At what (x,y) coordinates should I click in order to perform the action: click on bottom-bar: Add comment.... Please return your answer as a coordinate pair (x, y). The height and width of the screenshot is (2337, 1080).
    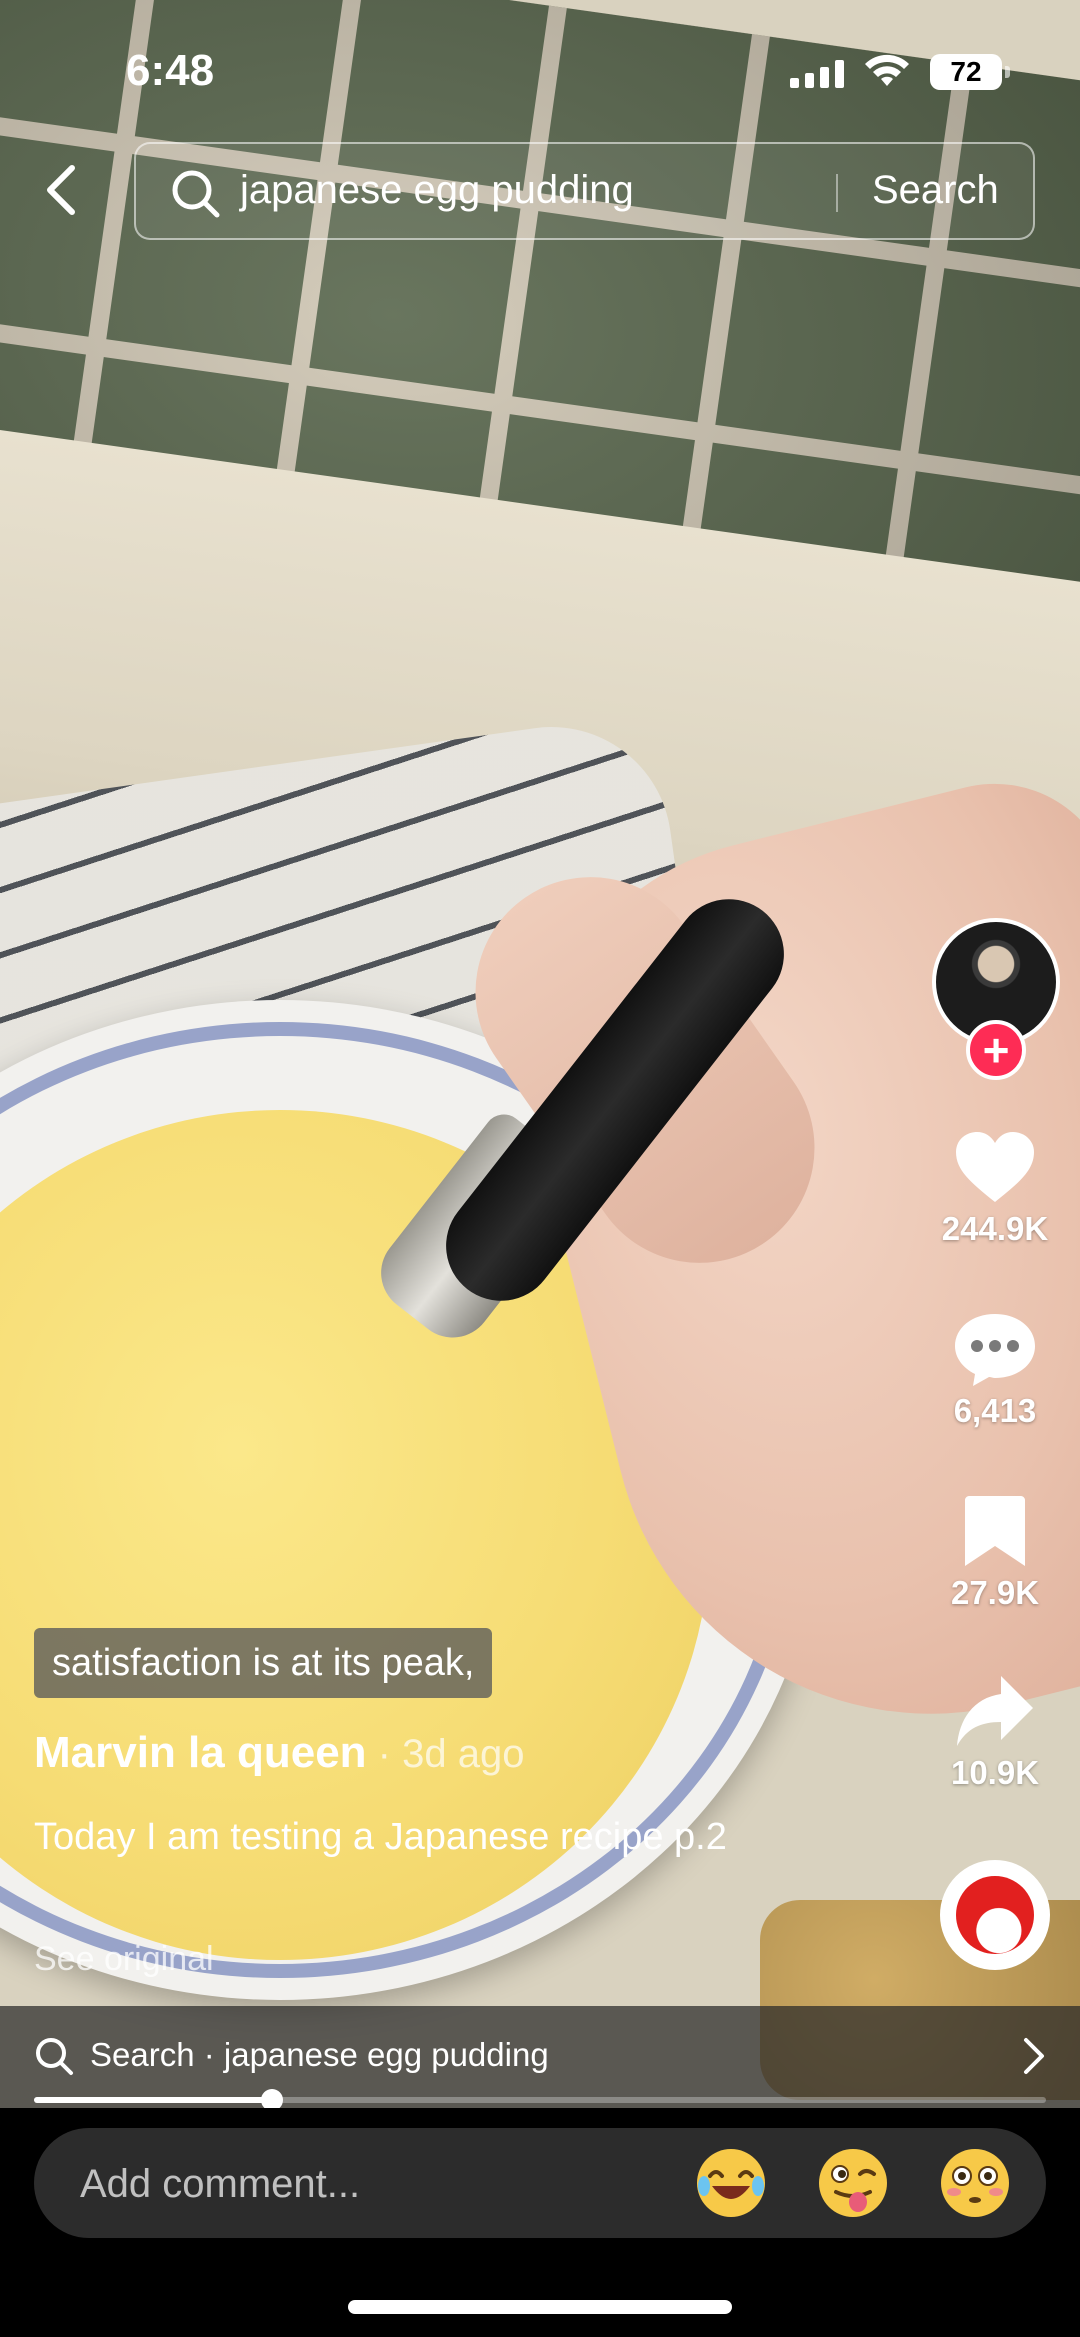
    Looking at the image, I should click on (540, 2222).